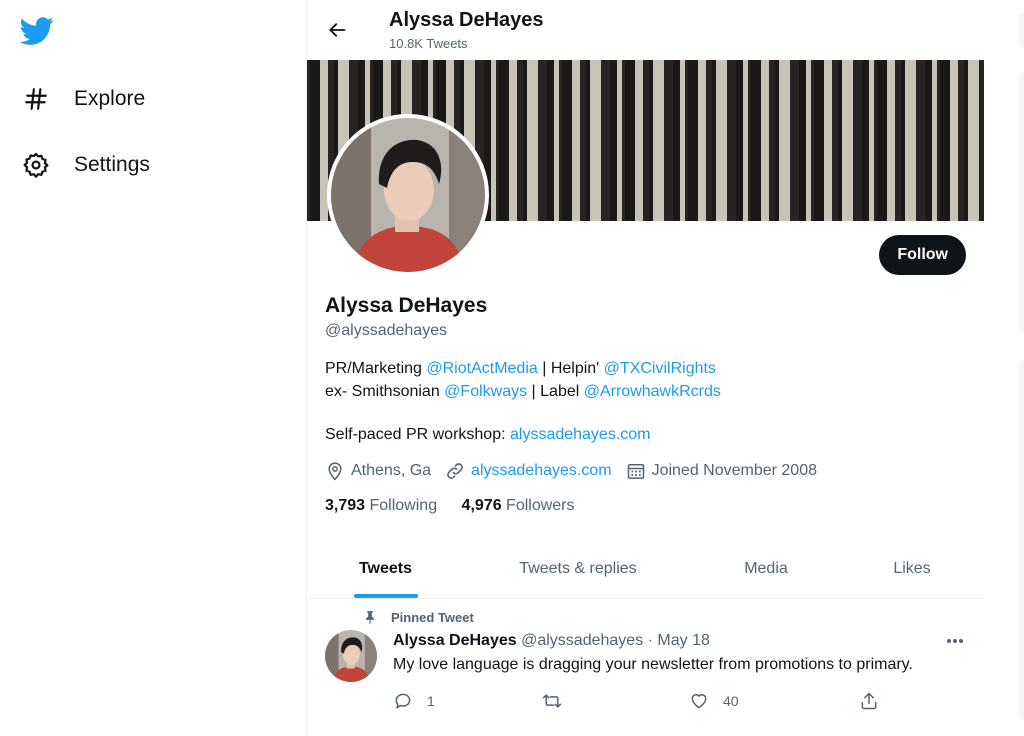 The width and height of the screenshot is (1024, 736). I want to click on website-item: alyssadehayes.com, so click(528, 471).